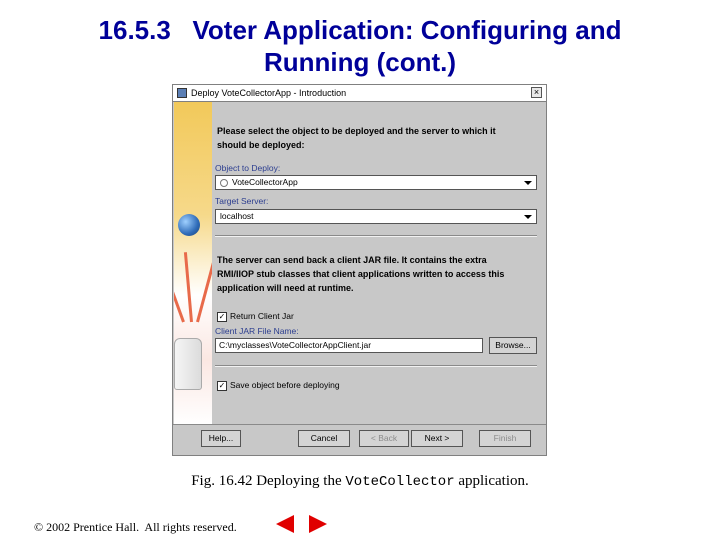 The image size is (720, 540). Describe the element at coordinates (505, 438) in the screenshot. I see `finish-button: Finish` at that location.